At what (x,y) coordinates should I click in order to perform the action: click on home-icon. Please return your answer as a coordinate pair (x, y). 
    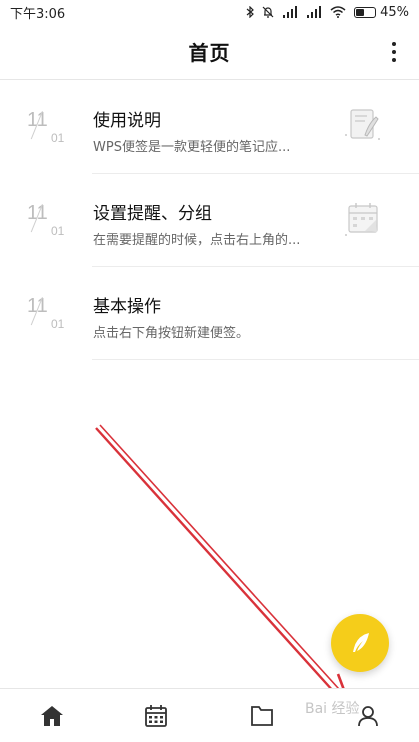
    Looking at the image, I should click on (52, 716).